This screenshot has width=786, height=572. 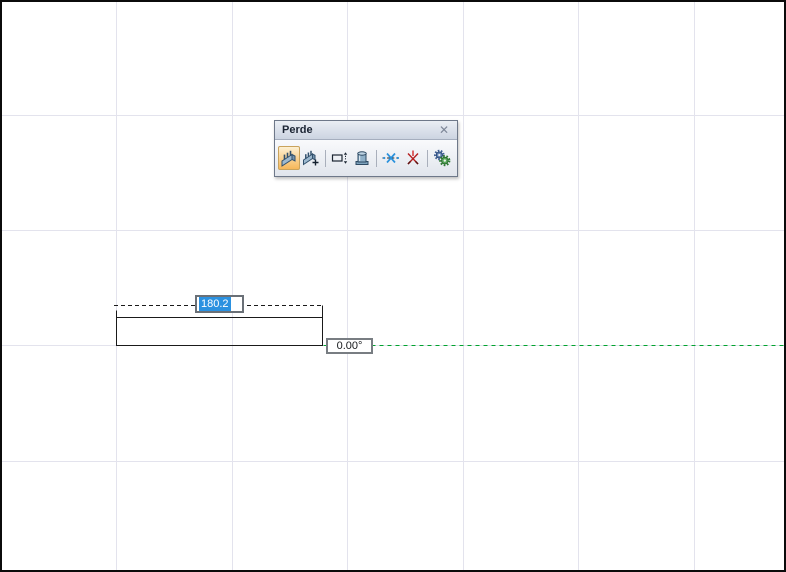 I want to click on curtain-wall-add-icon, so click(x=311, y=158).